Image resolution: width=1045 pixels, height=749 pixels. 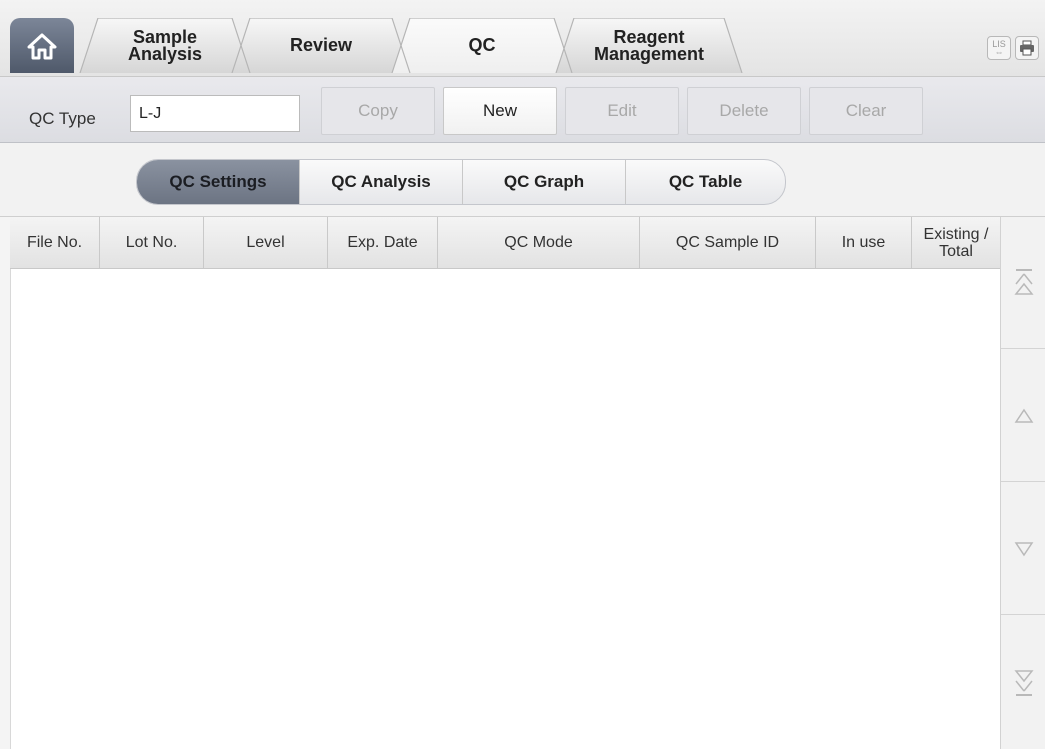 I want to click on lis-icon: LIS ⇔, so click(x=999, y=48).